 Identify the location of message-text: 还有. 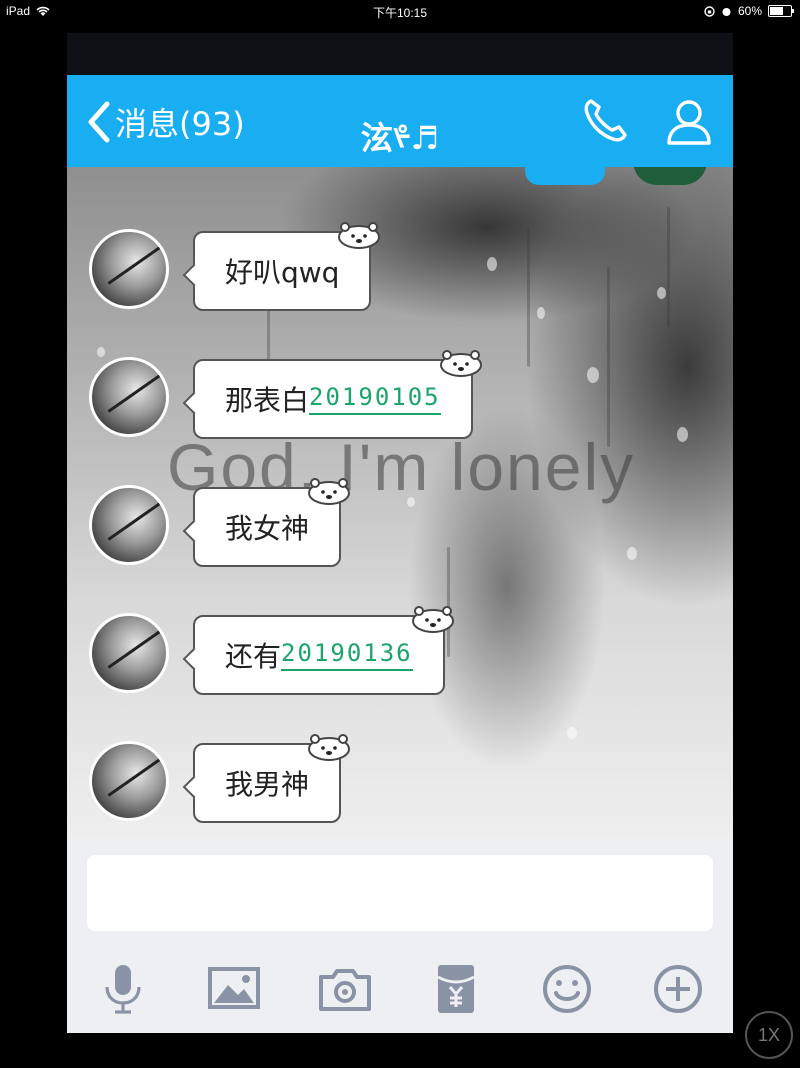
(253, 656).